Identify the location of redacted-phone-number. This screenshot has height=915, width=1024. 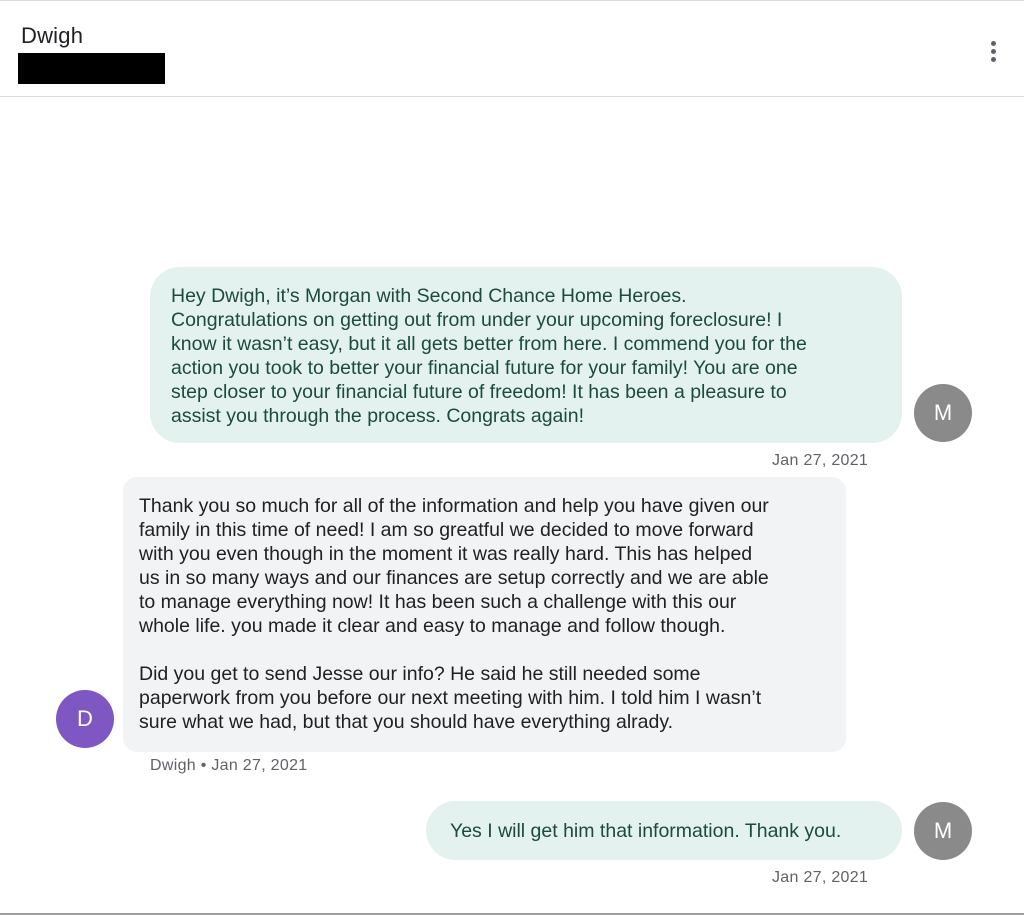
(91, 68).